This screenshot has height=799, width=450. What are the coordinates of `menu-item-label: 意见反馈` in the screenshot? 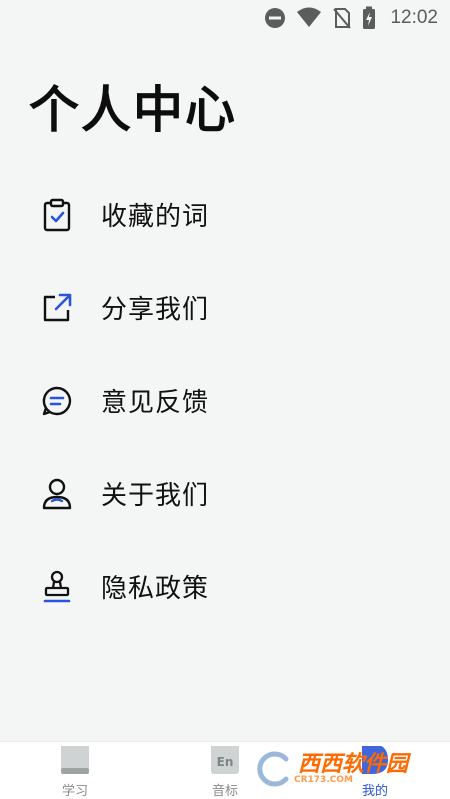 It's located at (155, 403).